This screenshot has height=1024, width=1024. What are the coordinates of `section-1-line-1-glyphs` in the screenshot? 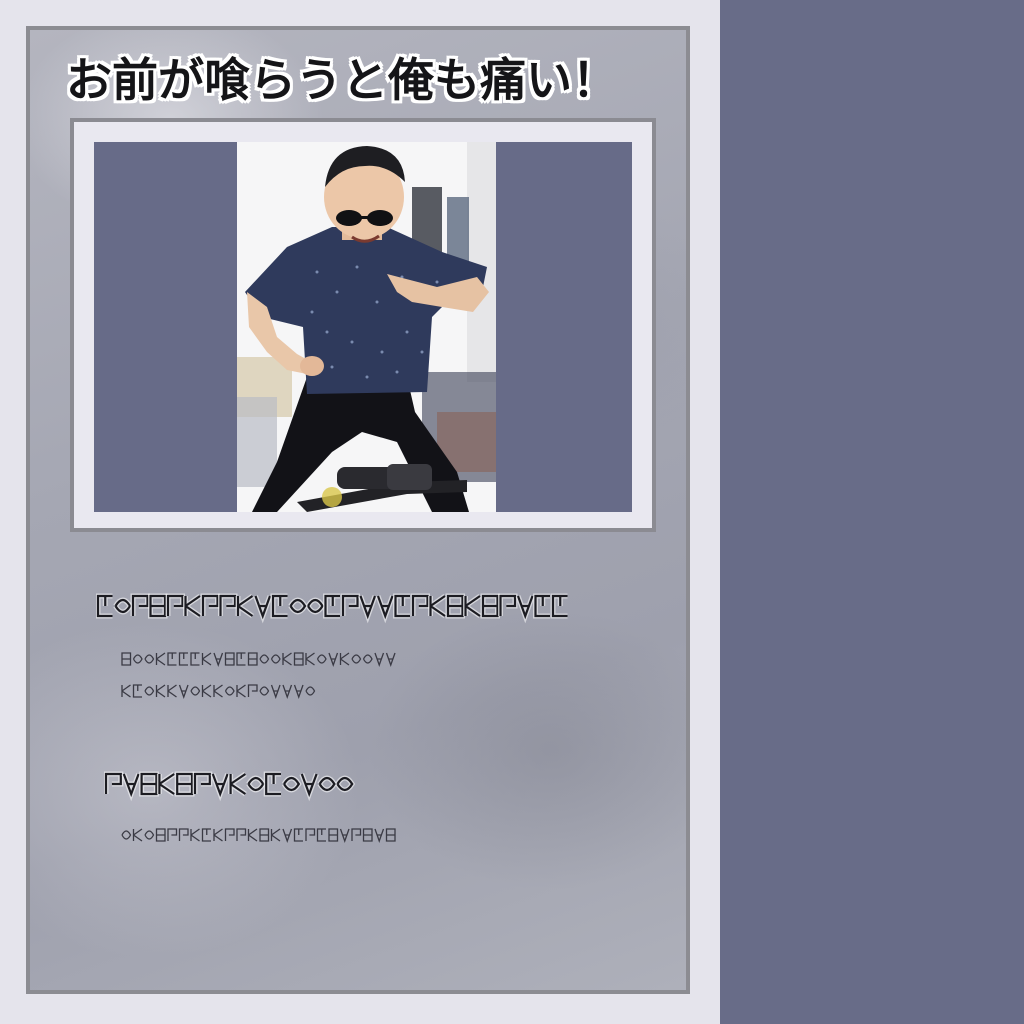 It's located at (258, 659).